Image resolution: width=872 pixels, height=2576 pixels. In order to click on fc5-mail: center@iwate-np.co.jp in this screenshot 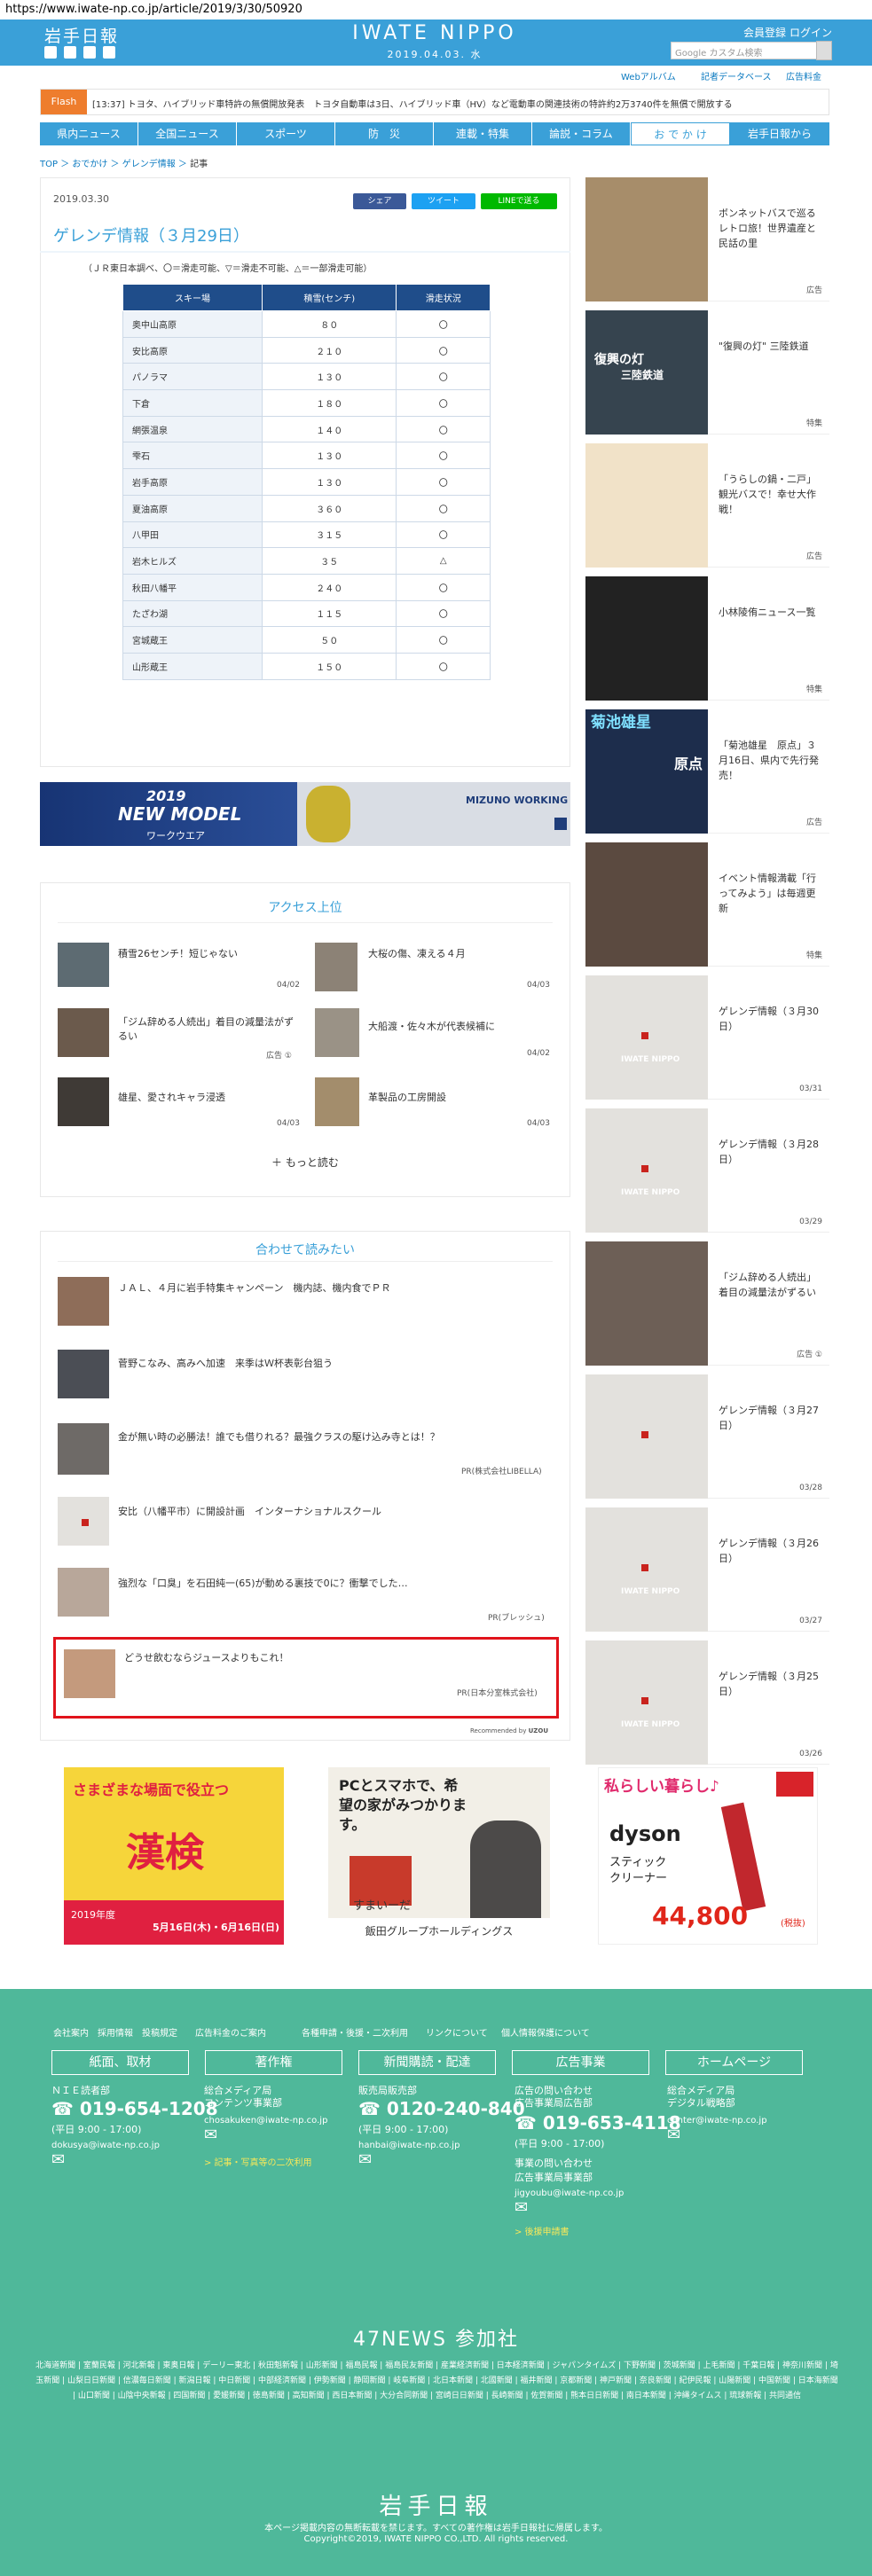, I will do `click(717, 2120)`.